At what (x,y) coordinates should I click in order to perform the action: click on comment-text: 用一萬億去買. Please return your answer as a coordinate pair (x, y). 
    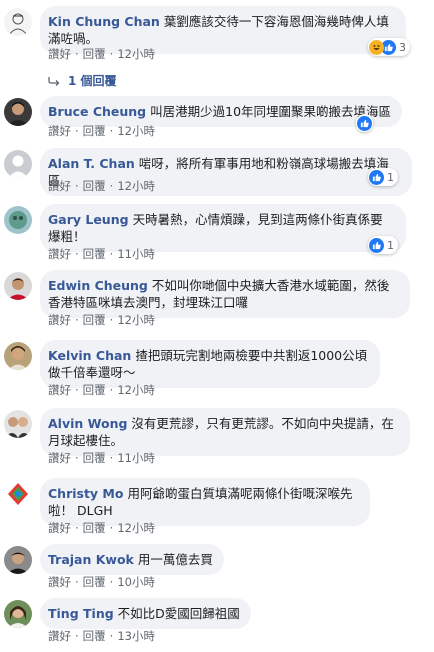
    Looking at the image, I should click on (175, 559).